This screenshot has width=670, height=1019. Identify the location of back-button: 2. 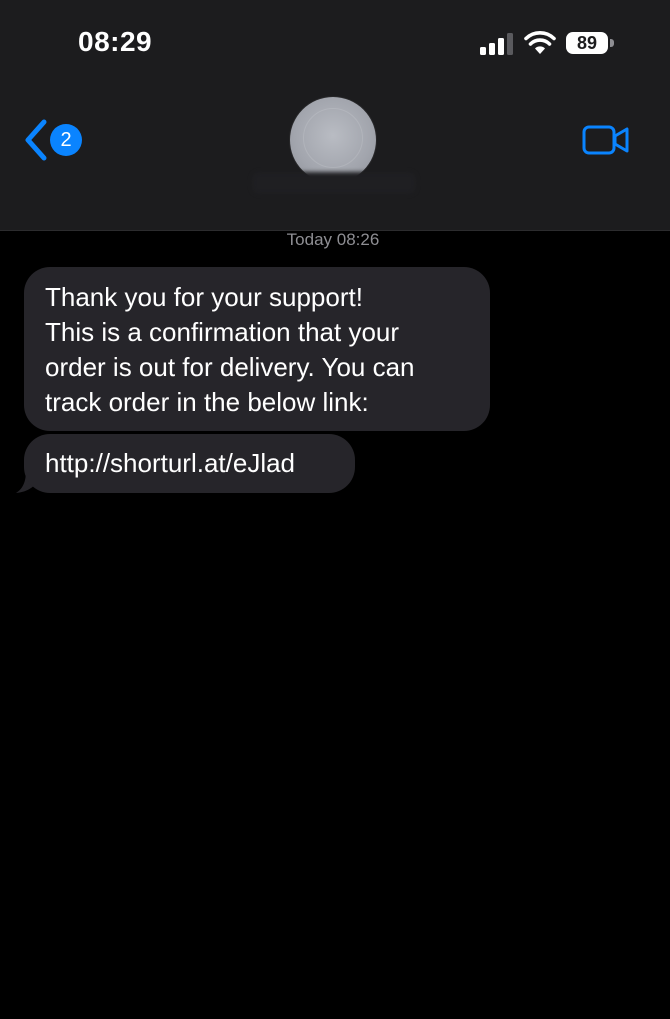
(54, 141).